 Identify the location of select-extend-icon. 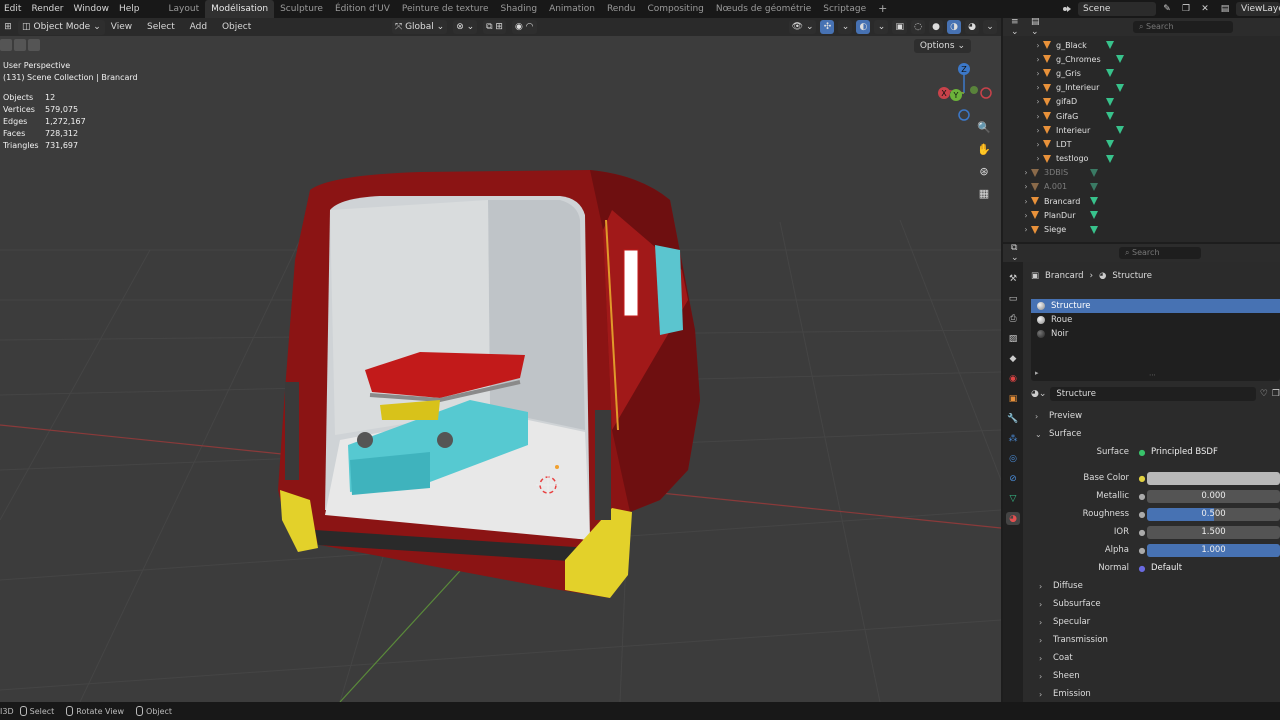
(20, 45).